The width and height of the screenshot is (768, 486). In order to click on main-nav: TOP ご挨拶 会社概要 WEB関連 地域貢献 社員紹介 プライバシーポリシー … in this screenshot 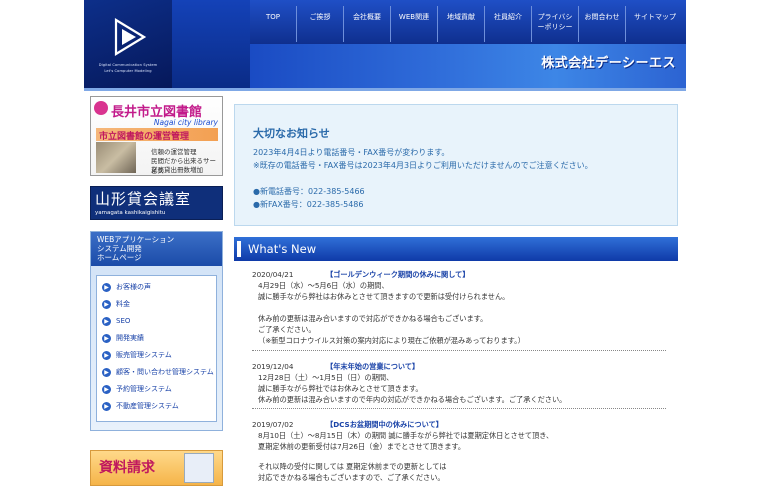, I will do `click(468, 22)`.